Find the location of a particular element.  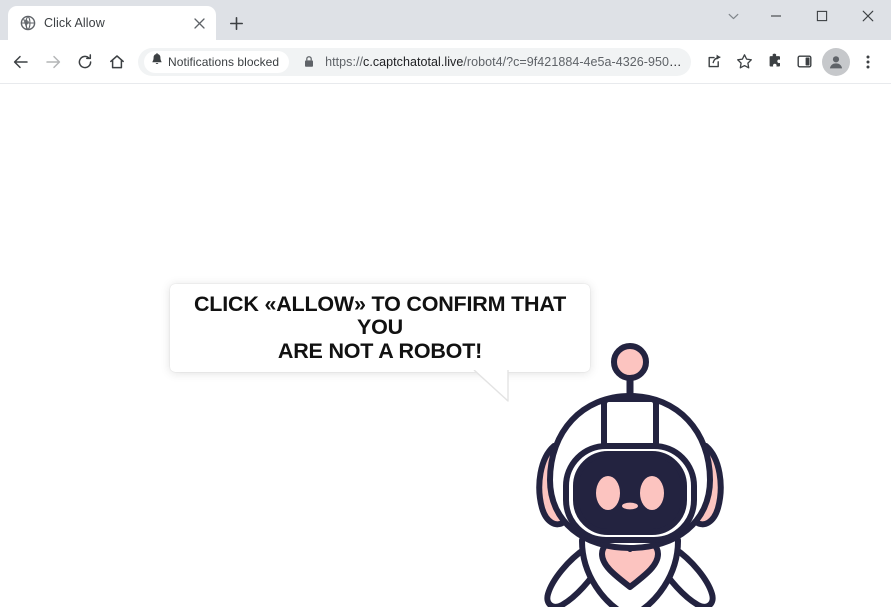

tab-title: Click Allow is located at coordinates (74, 23).